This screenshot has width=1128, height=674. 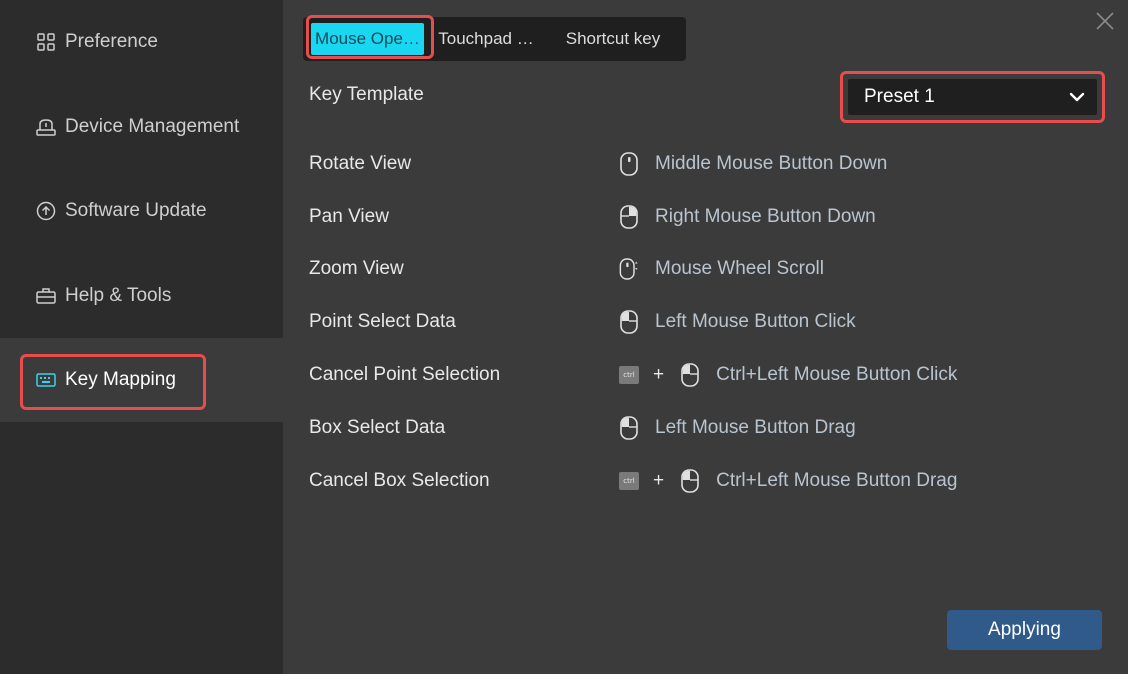 What do you see at coordinates (837, 480) in the screenshot?
I see `mapping-binding-label: Ctrl+Left Mouse Button Drag` at bounding box center [837, 480].